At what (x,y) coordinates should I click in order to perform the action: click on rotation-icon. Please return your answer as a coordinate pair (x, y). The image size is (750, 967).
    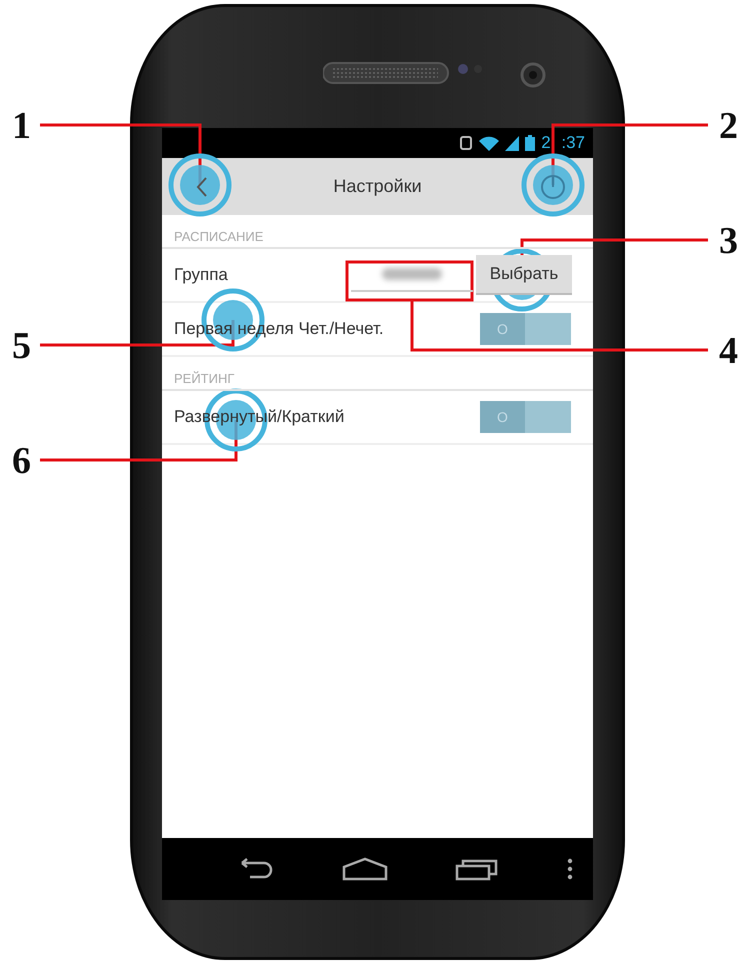
    Looking at the image, I should click on (466, 143).